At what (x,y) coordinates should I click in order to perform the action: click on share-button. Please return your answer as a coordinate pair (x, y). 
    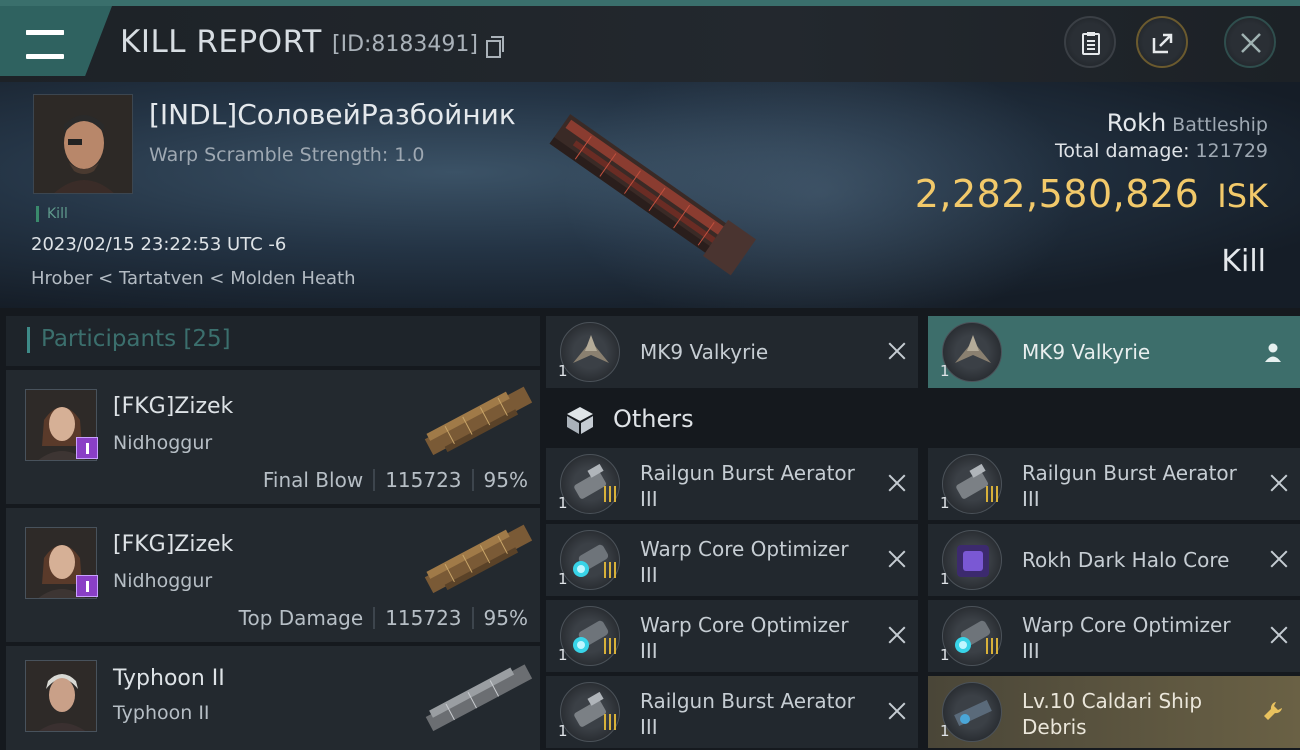
    Looking at the image, I should click on (1162, 42).